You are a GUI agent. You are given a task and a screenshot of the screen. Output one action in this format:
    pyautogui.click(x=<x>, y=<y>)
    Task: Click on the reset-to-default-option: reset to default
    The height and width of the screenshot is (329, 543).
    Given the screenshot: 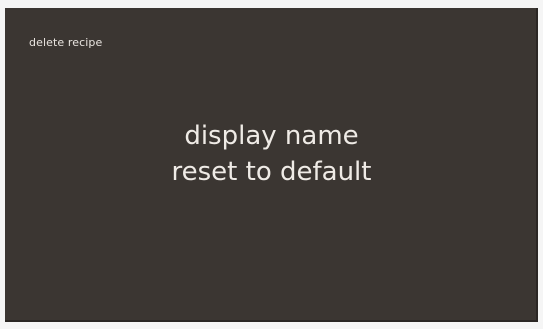 What is the action you would take?
    pyautogui.click(x=271, y=172)
    